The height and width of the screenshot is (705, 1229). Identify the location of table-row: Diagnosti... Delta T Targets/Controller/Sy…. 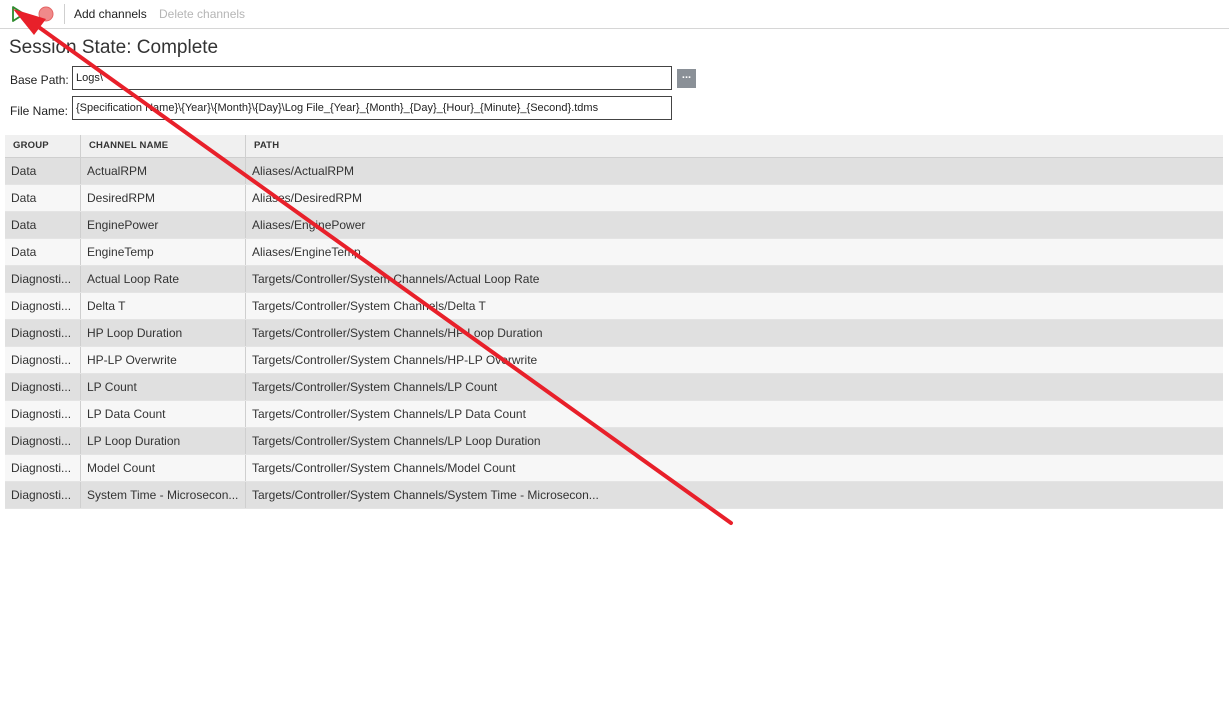
(614, 306).